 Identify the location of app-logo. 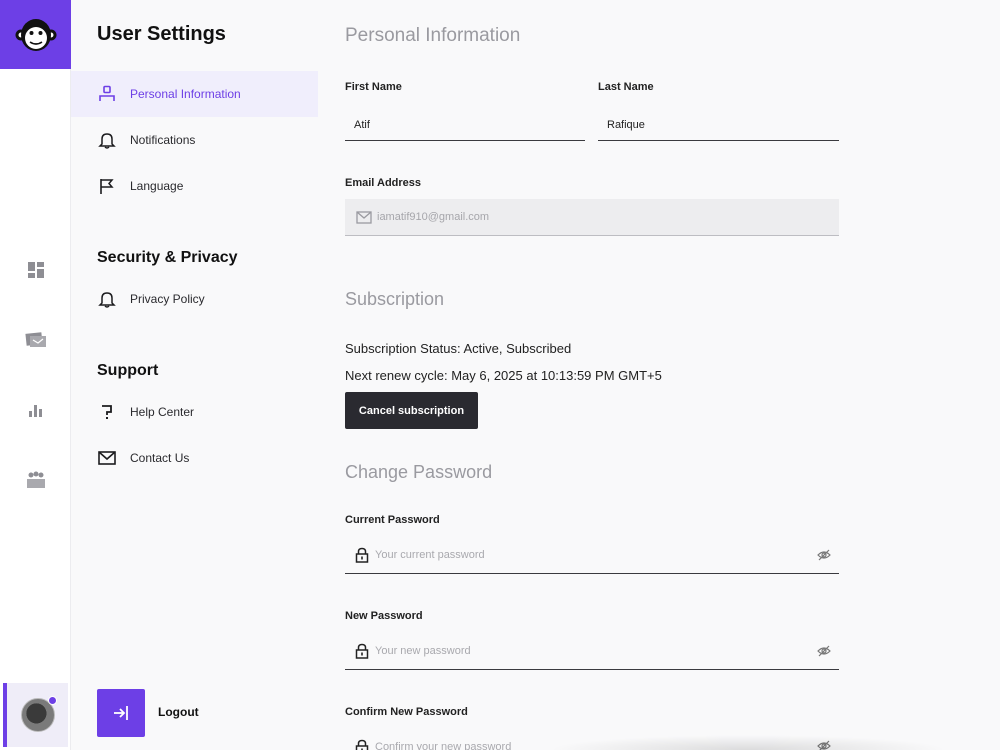
(35, 34).